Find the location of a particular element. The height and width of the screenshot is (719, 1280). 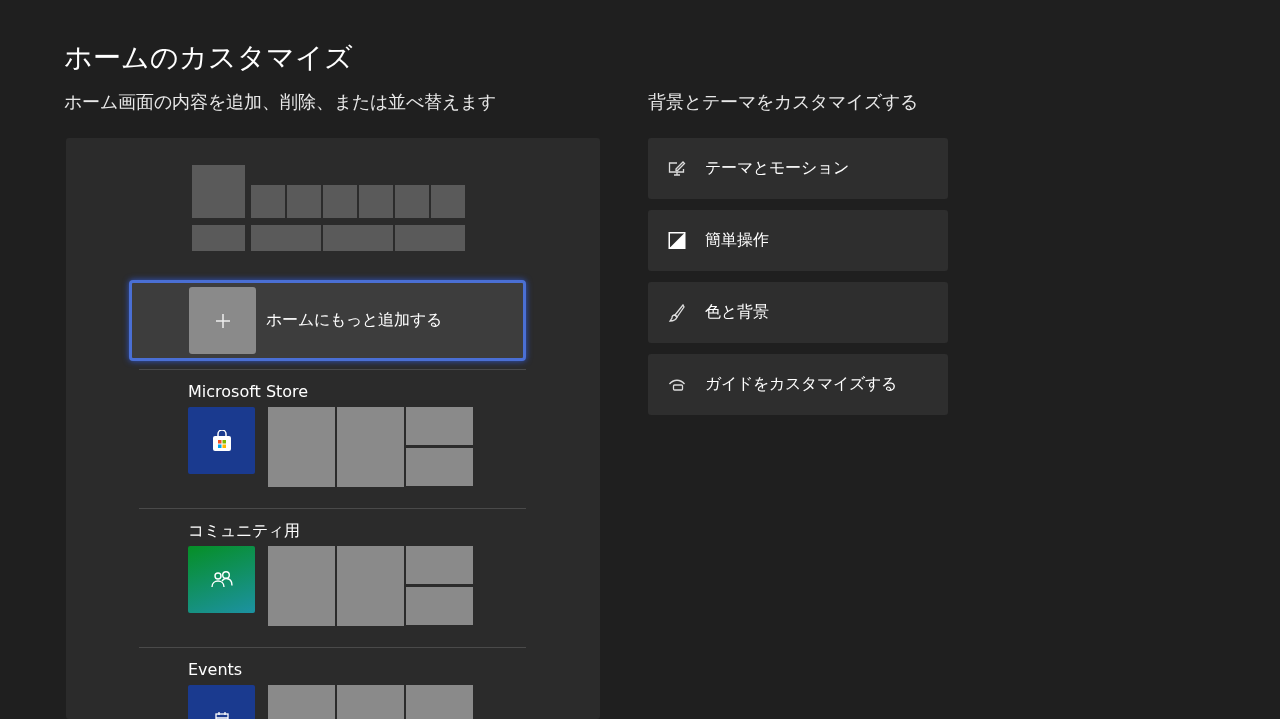

add-to-home-button: ホームにもっと追加する is located at coordinates (327, 320).